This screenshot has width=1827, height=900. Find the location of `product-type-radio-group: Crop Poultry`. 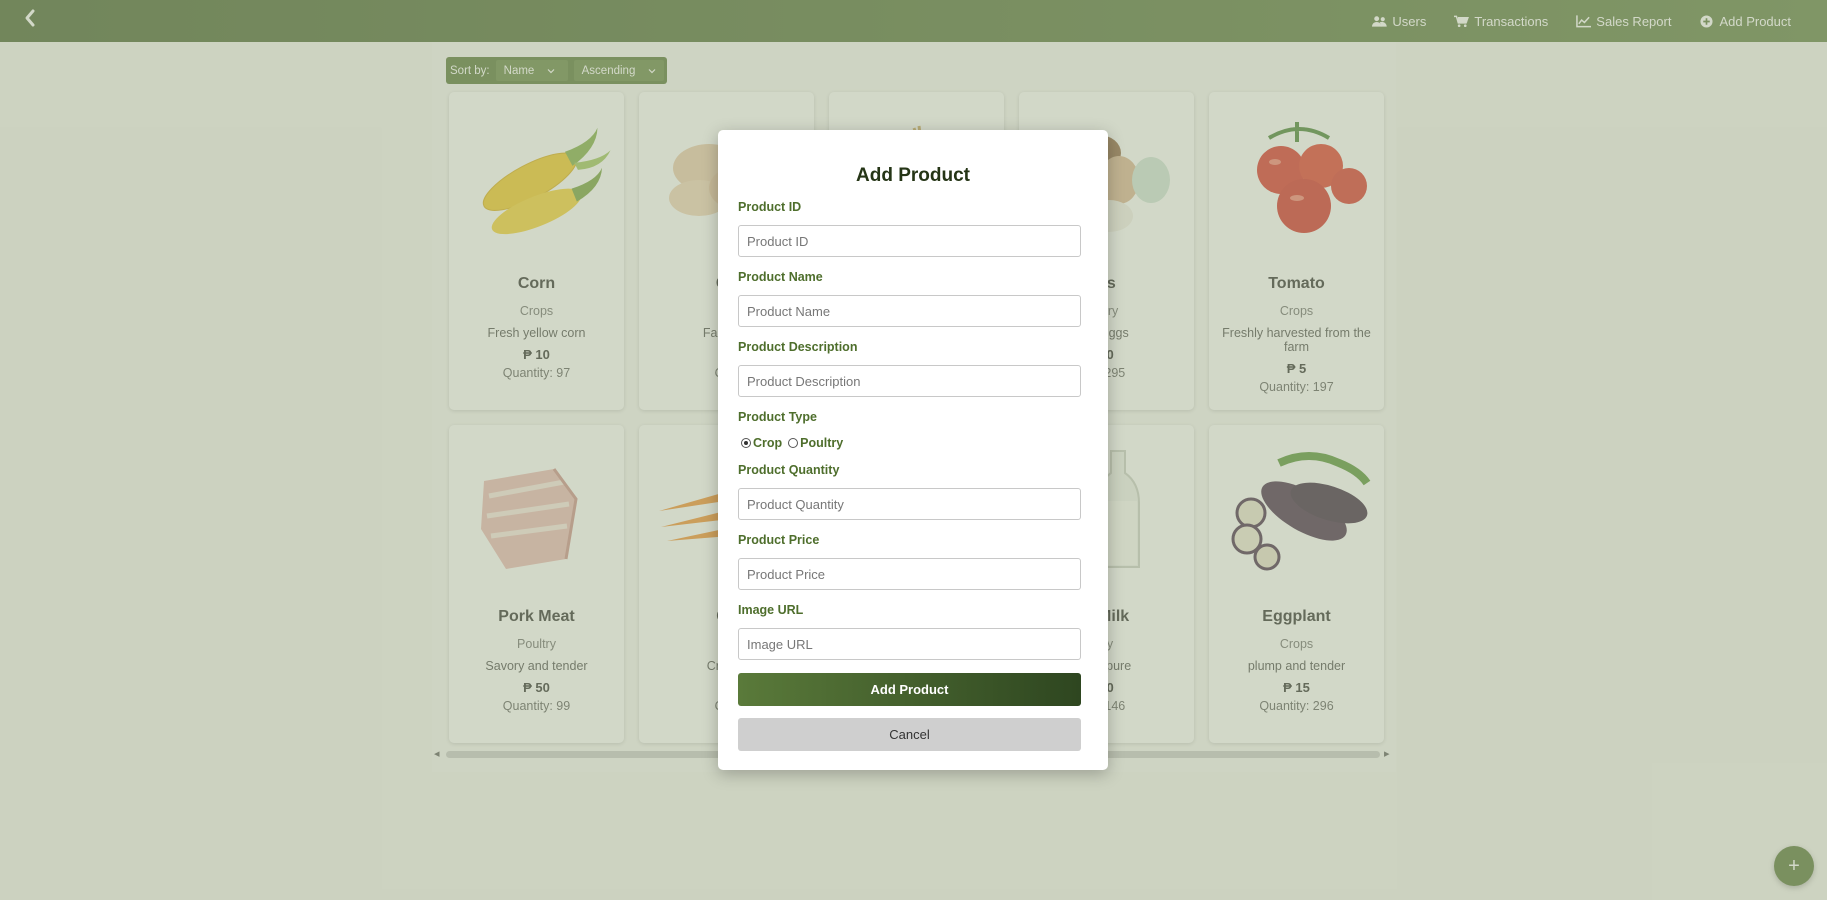

product-type-radio-group: Crop Poultry is located at coordinates (792, 443).